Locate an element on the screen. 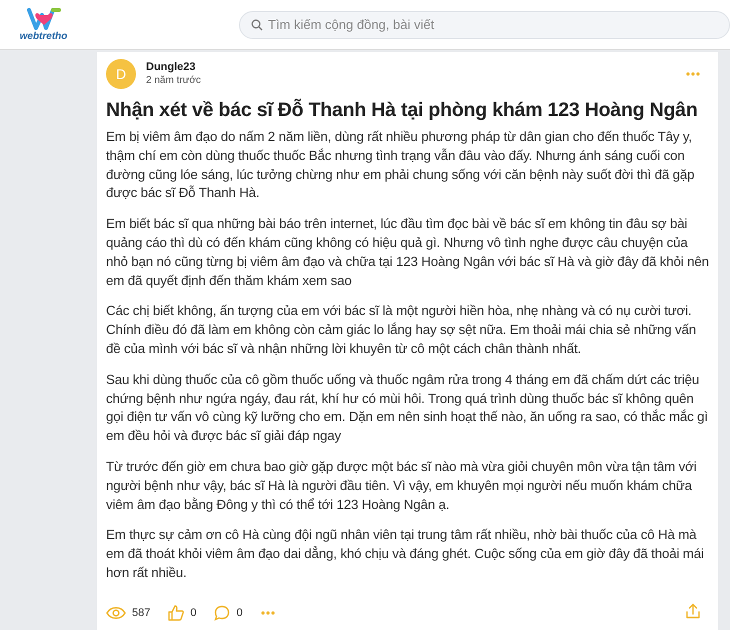  post-paragraph: Em biết bác sĩ qua những bài báo trên internet, lúc đầu tìm đọc bài về bác sĩ em không tin đâu sợ bài quảng cáo thì dù có đến khám cũng không có hiệu quả gì. Nhưng vô tình nghe được câu chuyện của nhỏ bạn nó cũng từng bị viêm âm đạo và chữa tại 123 Hoàng Ngân với bác sĩ Hà và giờ đây đã khỏi nên em đã quyết định đến thăm khám xem sao is located at coordinates (408, 252).